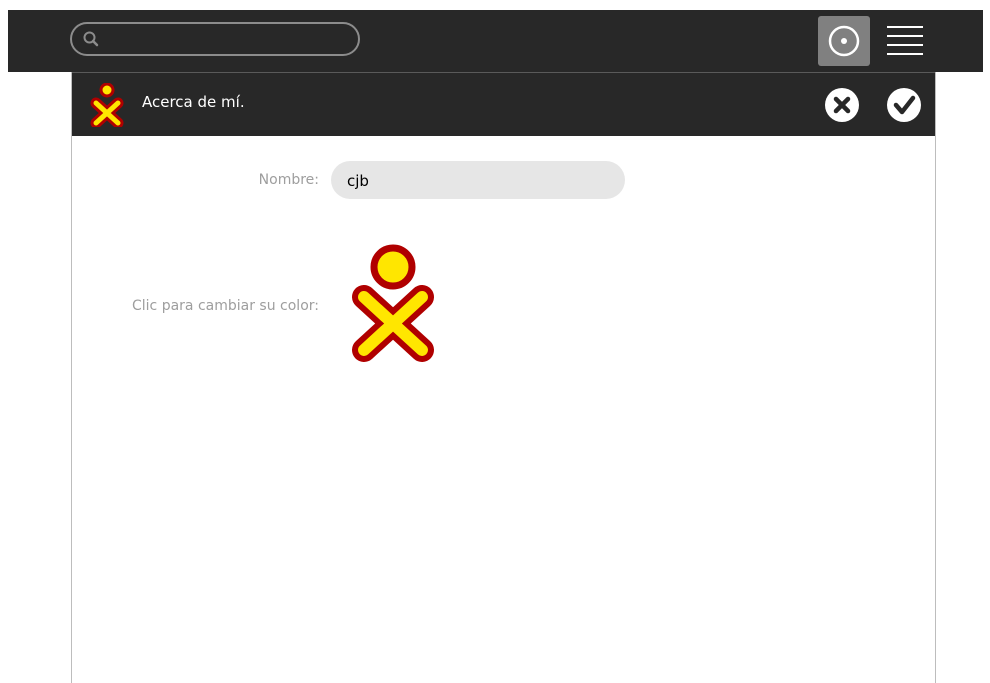 This screenshot has height=683, width=990. I want to click on neighborhood-view-icon, so click(844, 41).